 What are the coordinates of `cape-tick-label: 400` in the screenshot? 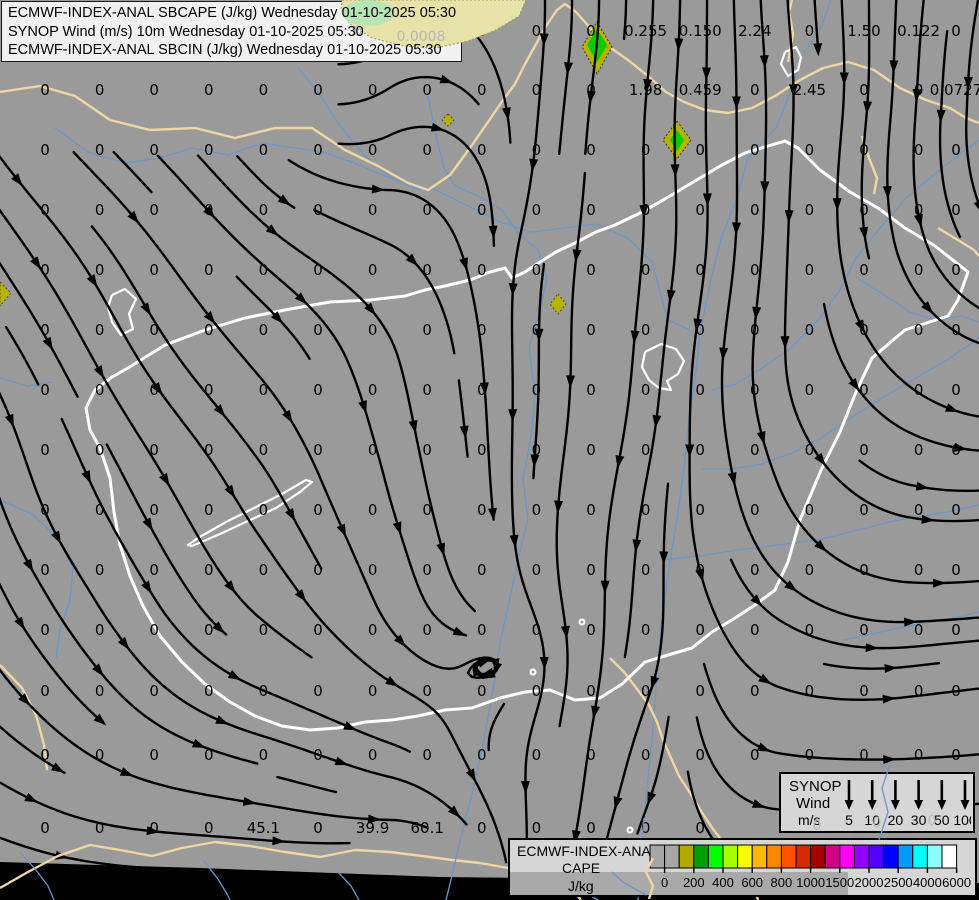 It's located at (723, 882).